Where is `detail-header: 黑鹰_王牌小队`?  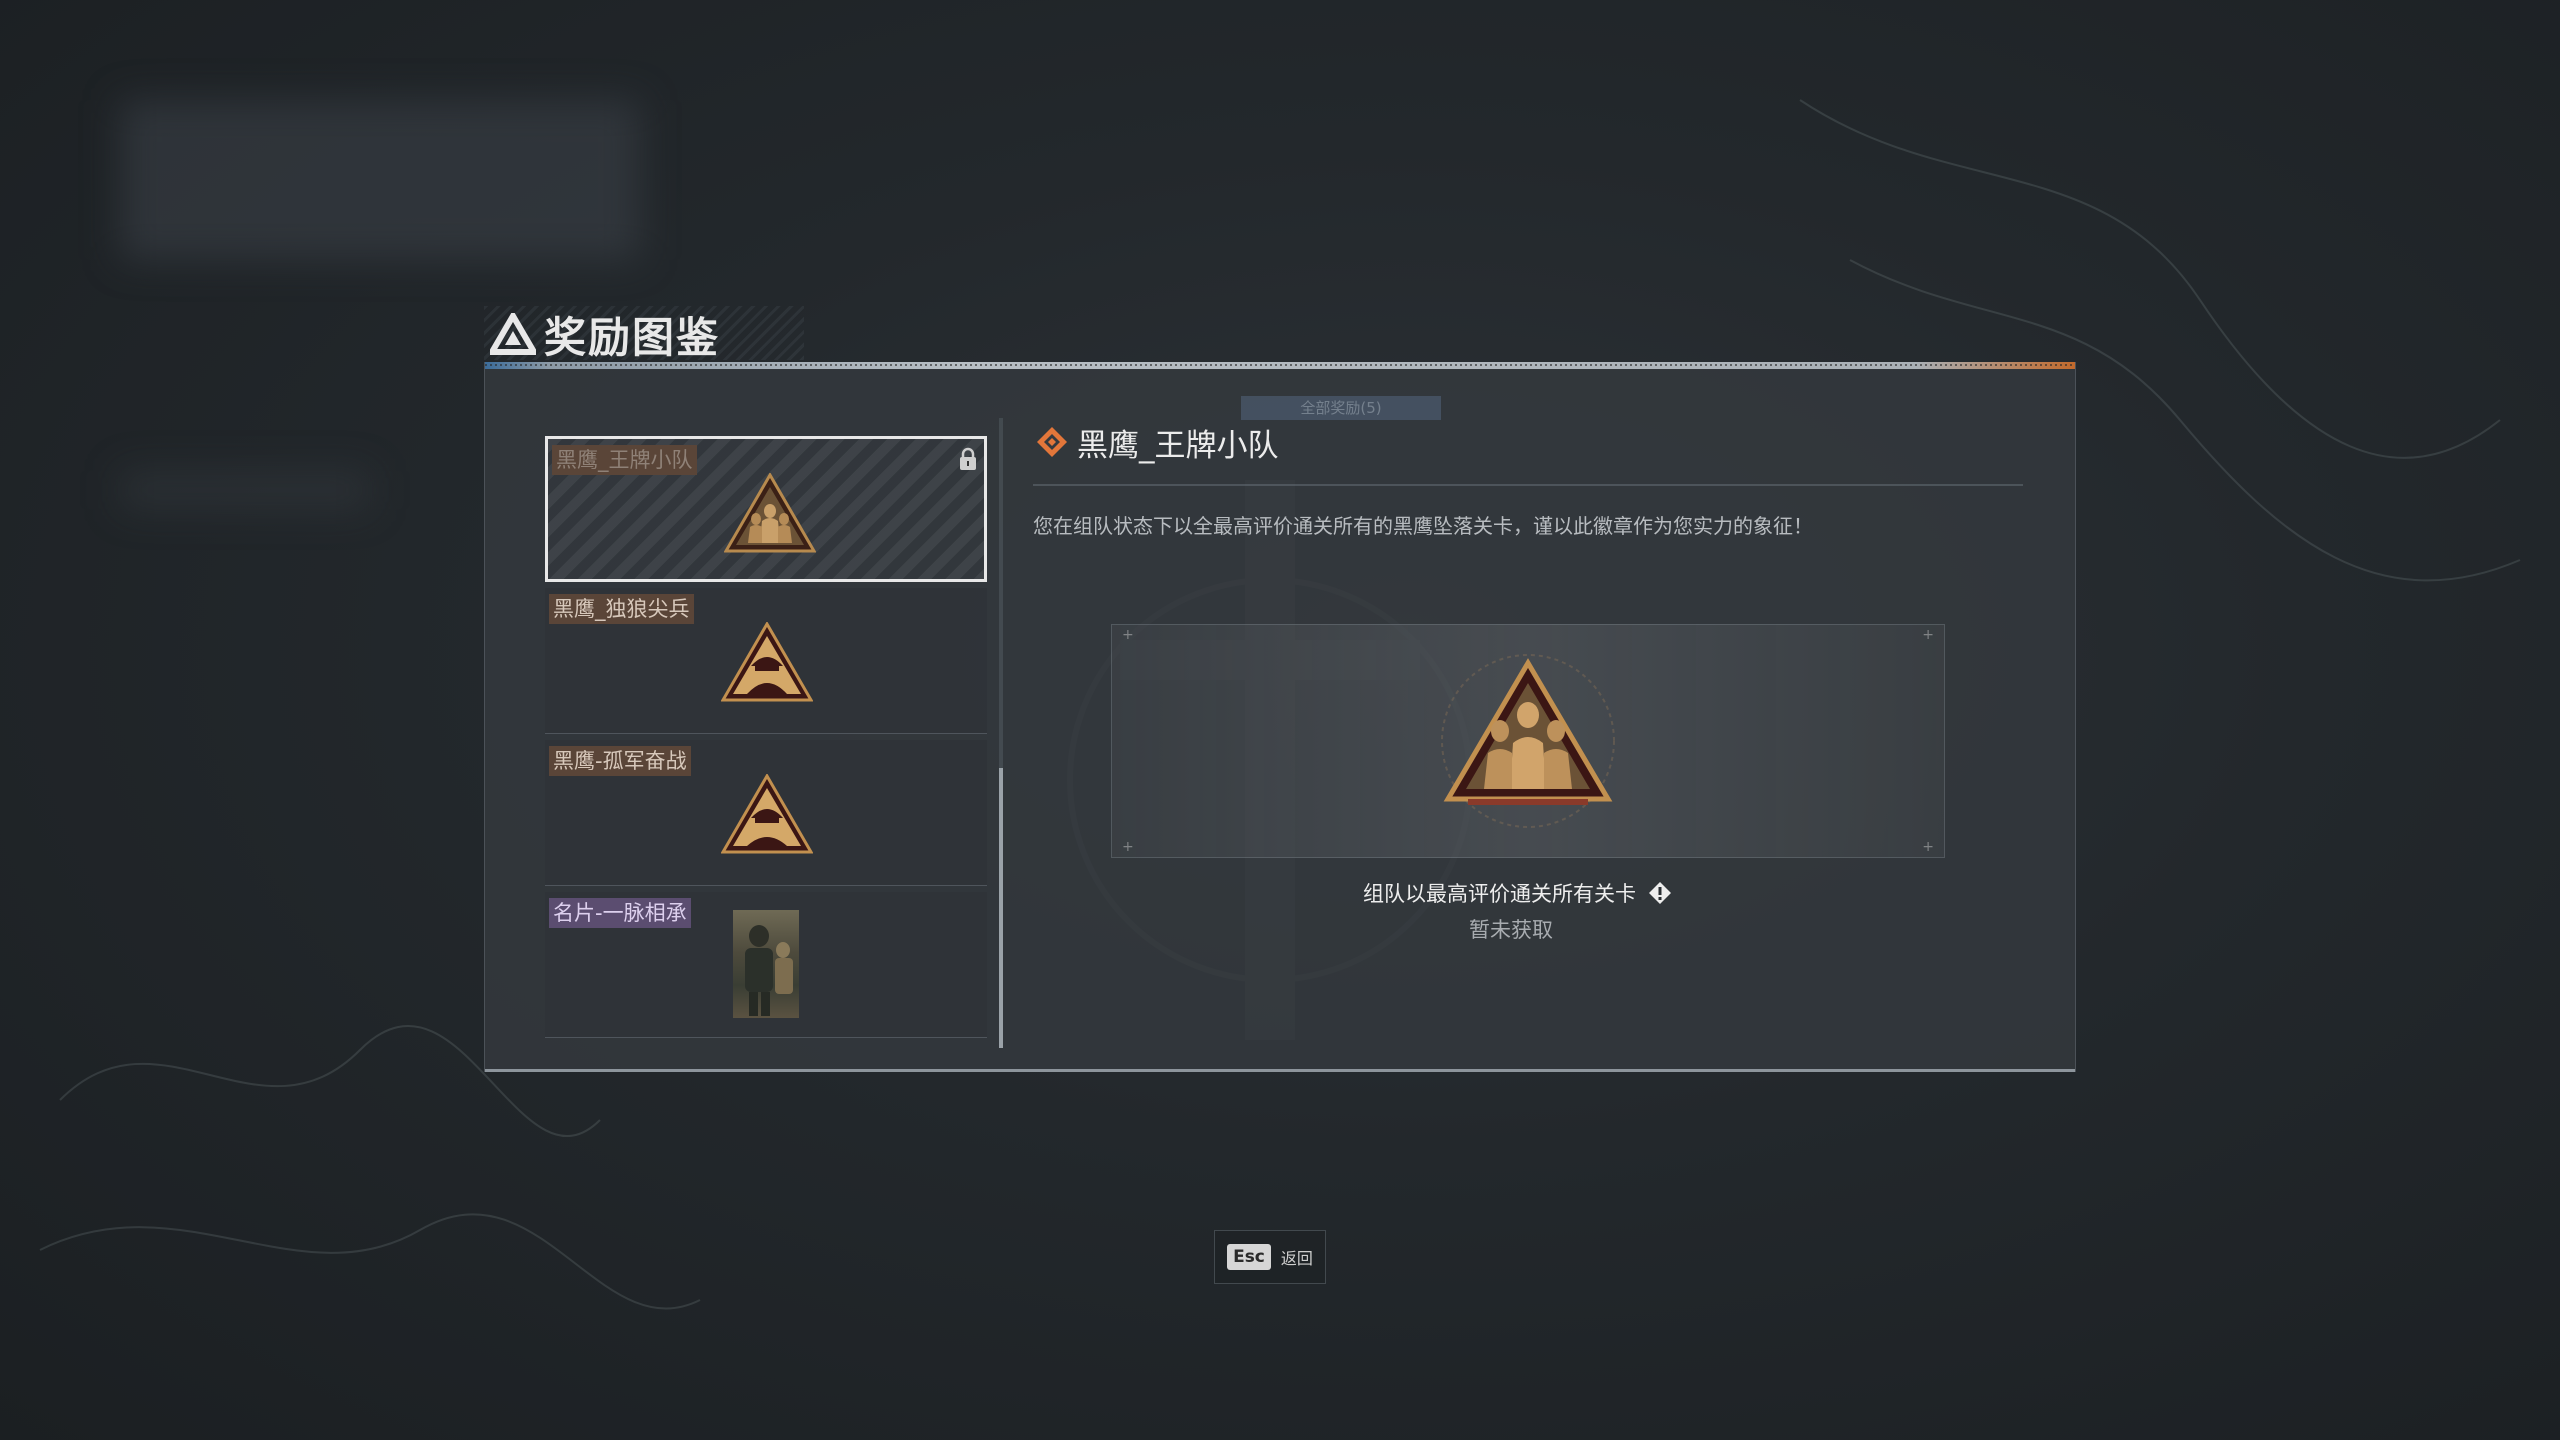
detail-header: 黑鹰_王牌小队 is located at coordinates (1157, 443).